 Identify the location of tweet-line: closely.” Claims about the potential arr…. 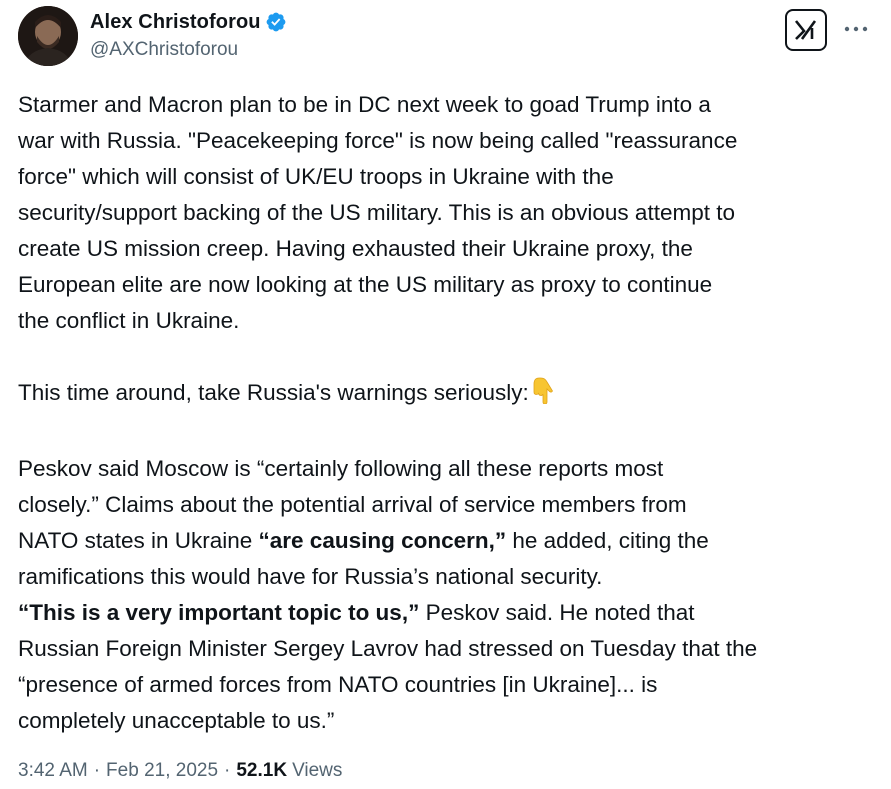
(352, 504).